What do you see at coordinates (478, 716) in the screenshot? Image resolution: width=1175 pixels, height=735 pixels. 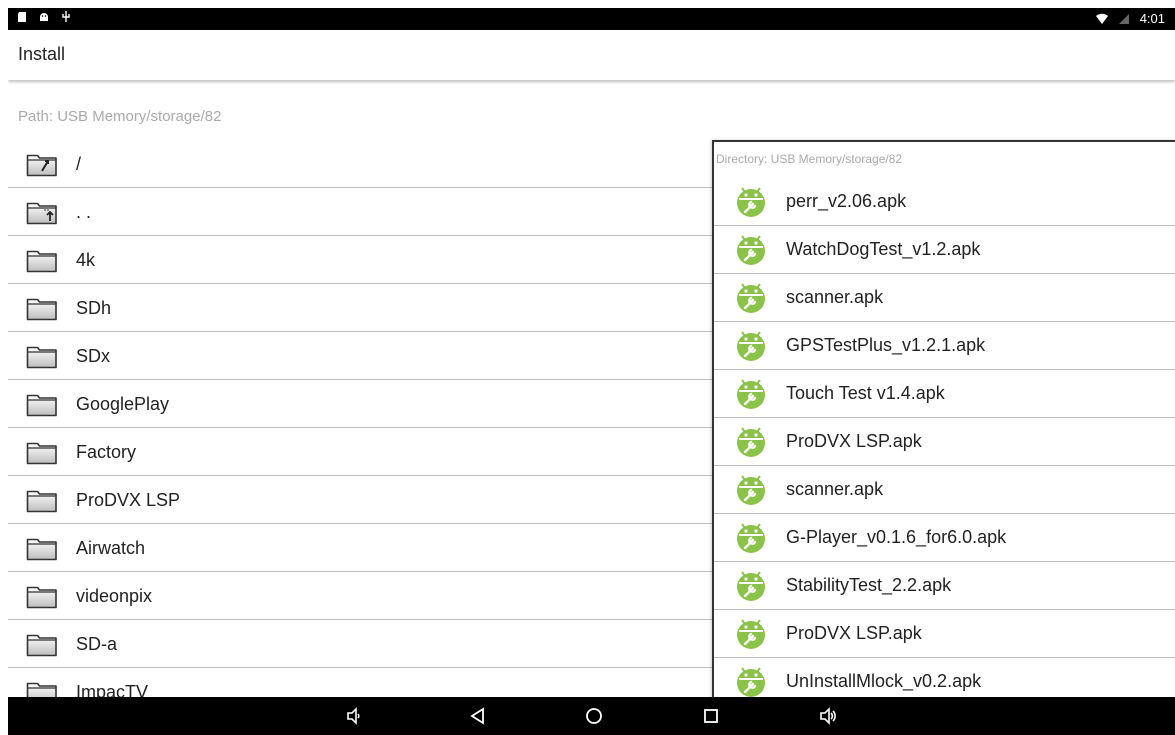 I see `back-icon` at bounding box center [478, 716].